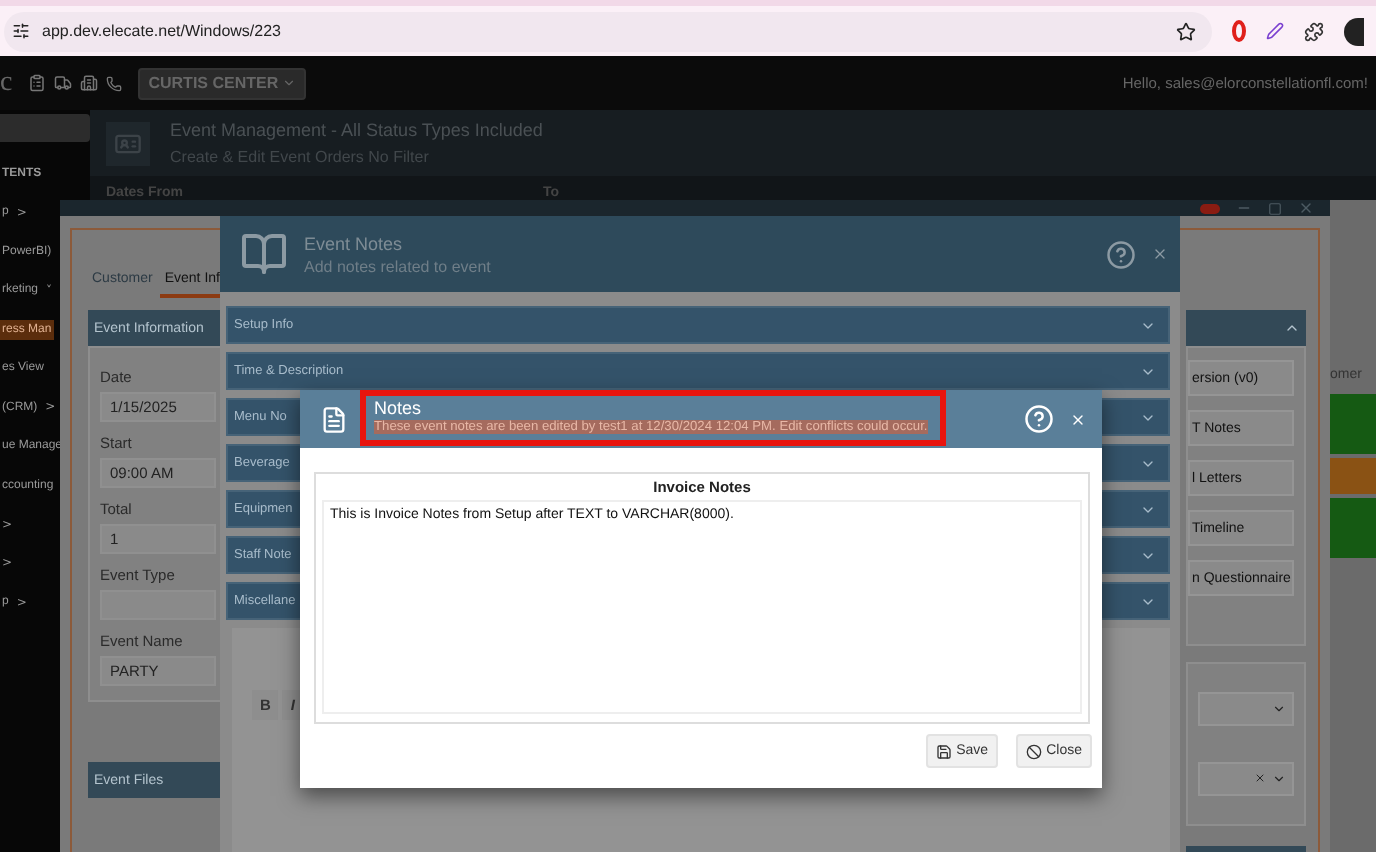 The image size is (1376, 852). What do you see at coordinates (1292, 328) in the screenshot?
I see `chevron-up-icon` at bounding box center [1292, 328].